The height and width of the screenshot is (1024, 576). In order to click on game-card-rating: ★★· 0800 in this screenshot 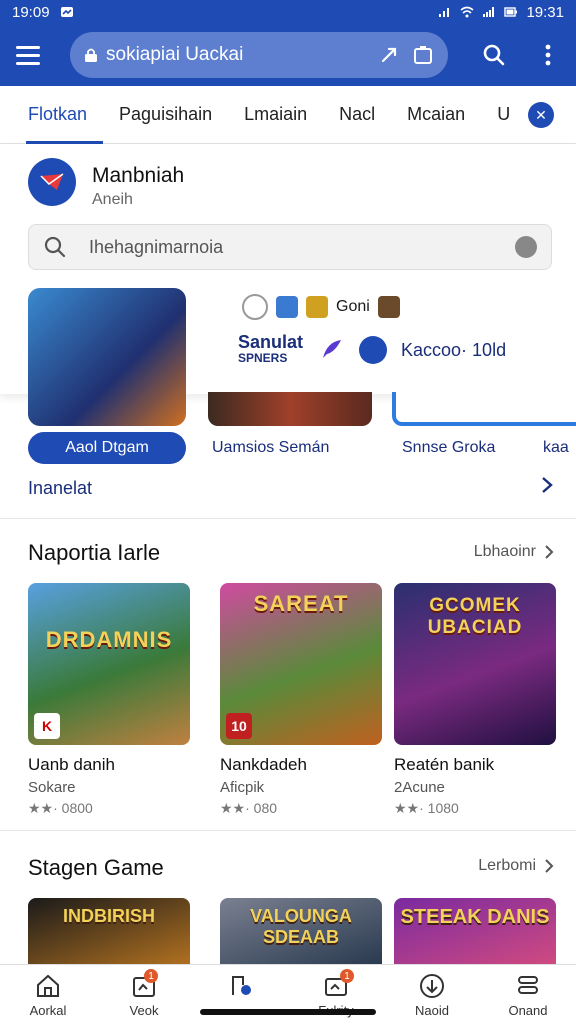, I will do `click(60, 808)`.